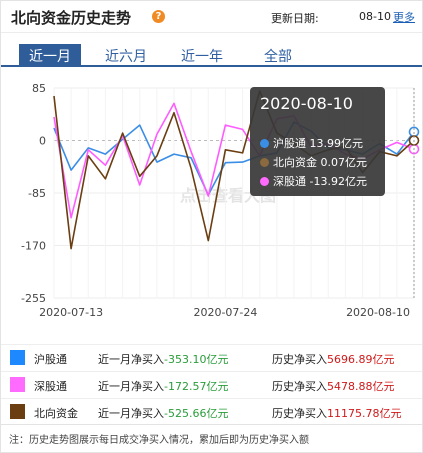  I want to click on recent-value: -172.57亿元, so click(196, 386).